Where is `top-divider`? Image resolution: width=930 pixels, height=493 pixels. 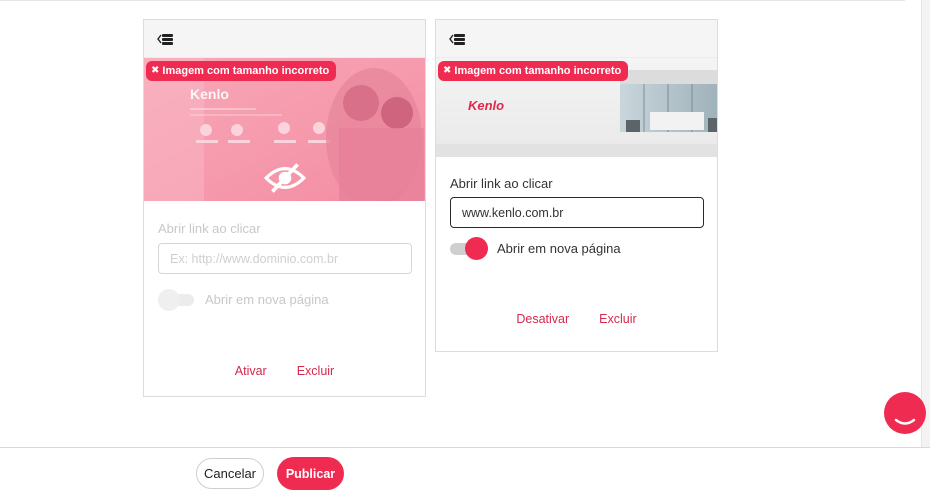 top-divider is located at coordinates (452, 0).